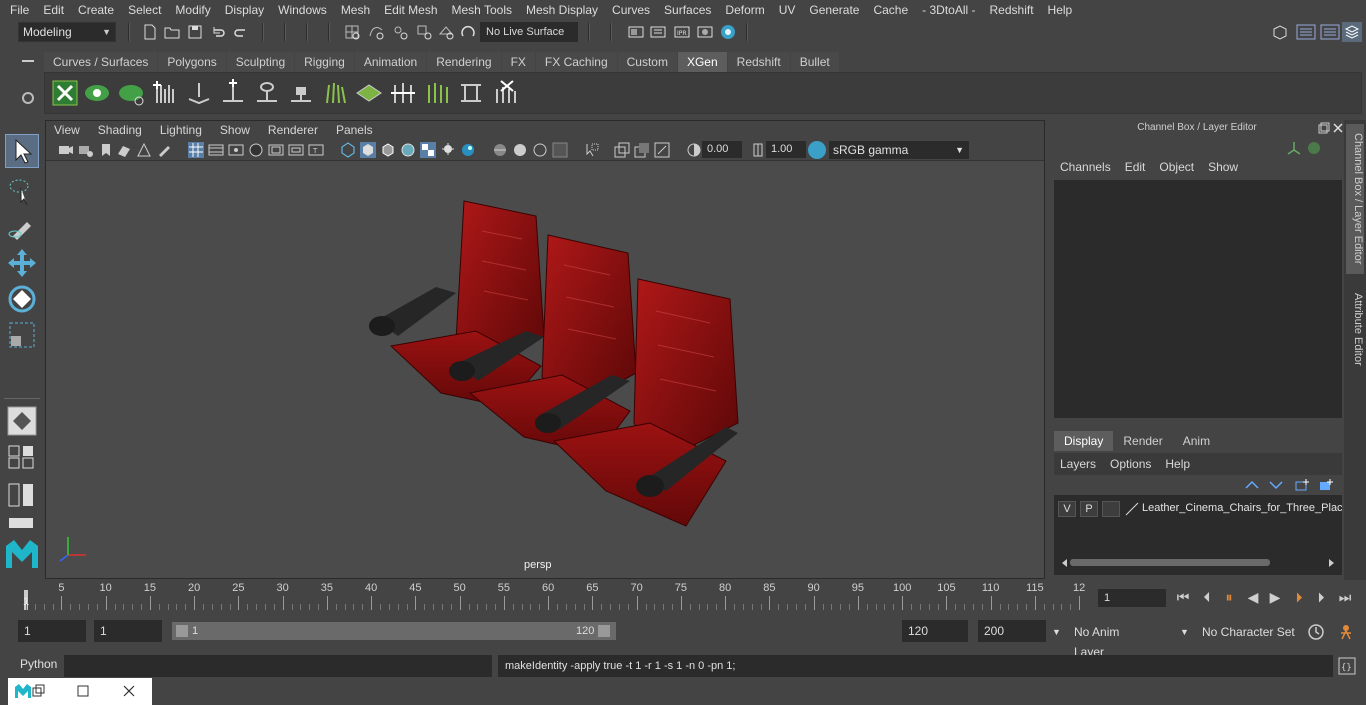 This screenshot has height=705, width=1366. What do you see at coordinates (662, 150) in the screenshot?
I see `backface-culling-icon` at bounding box center [662, 150].